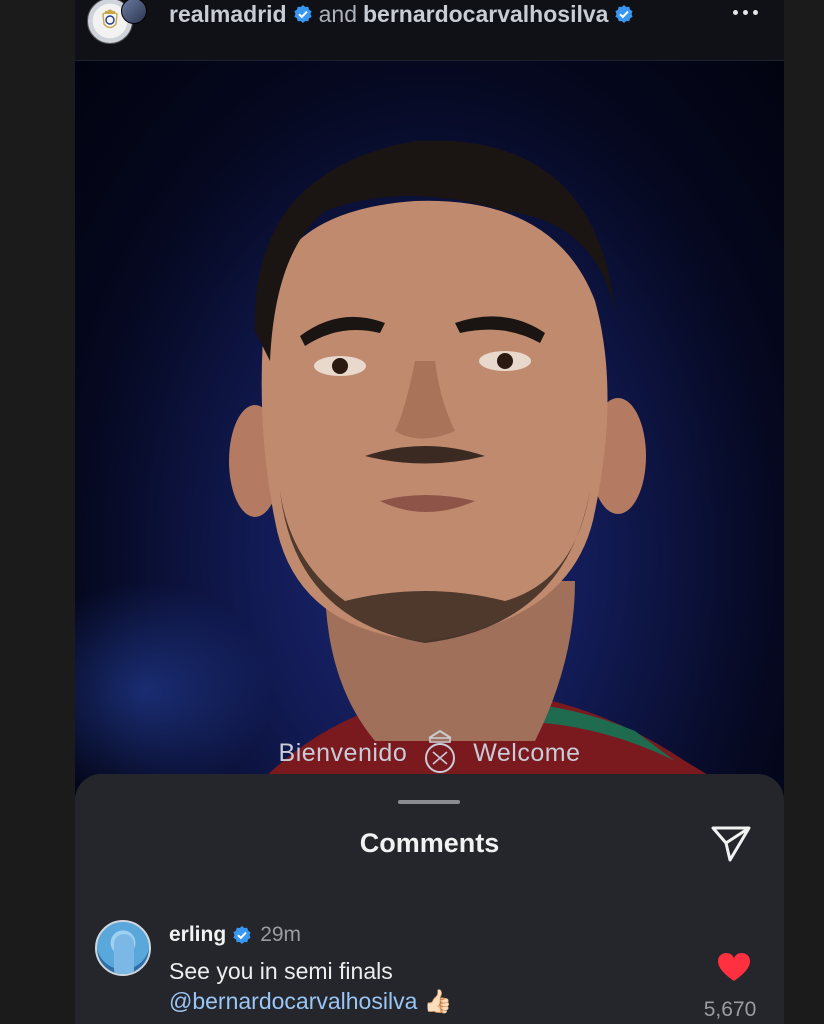 The height and width of the screenshot is (1024, 824). I want to click on welcome-overlay: Bienvenido Welcome, so click(429, 753).